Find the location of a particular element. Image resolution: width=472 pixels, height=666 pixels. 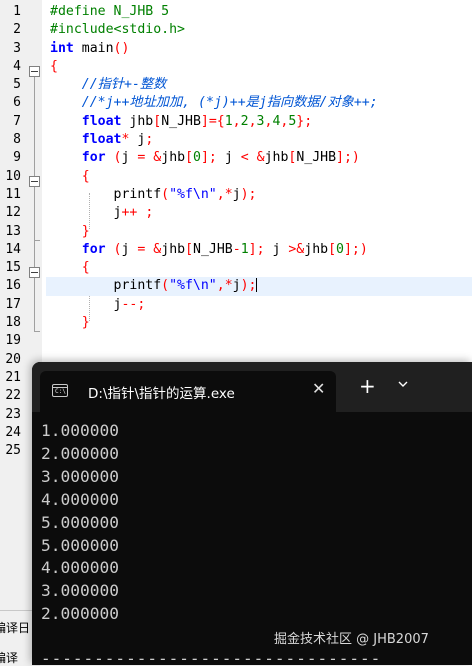

line-number: 16 is located at coordinates (13, 286).